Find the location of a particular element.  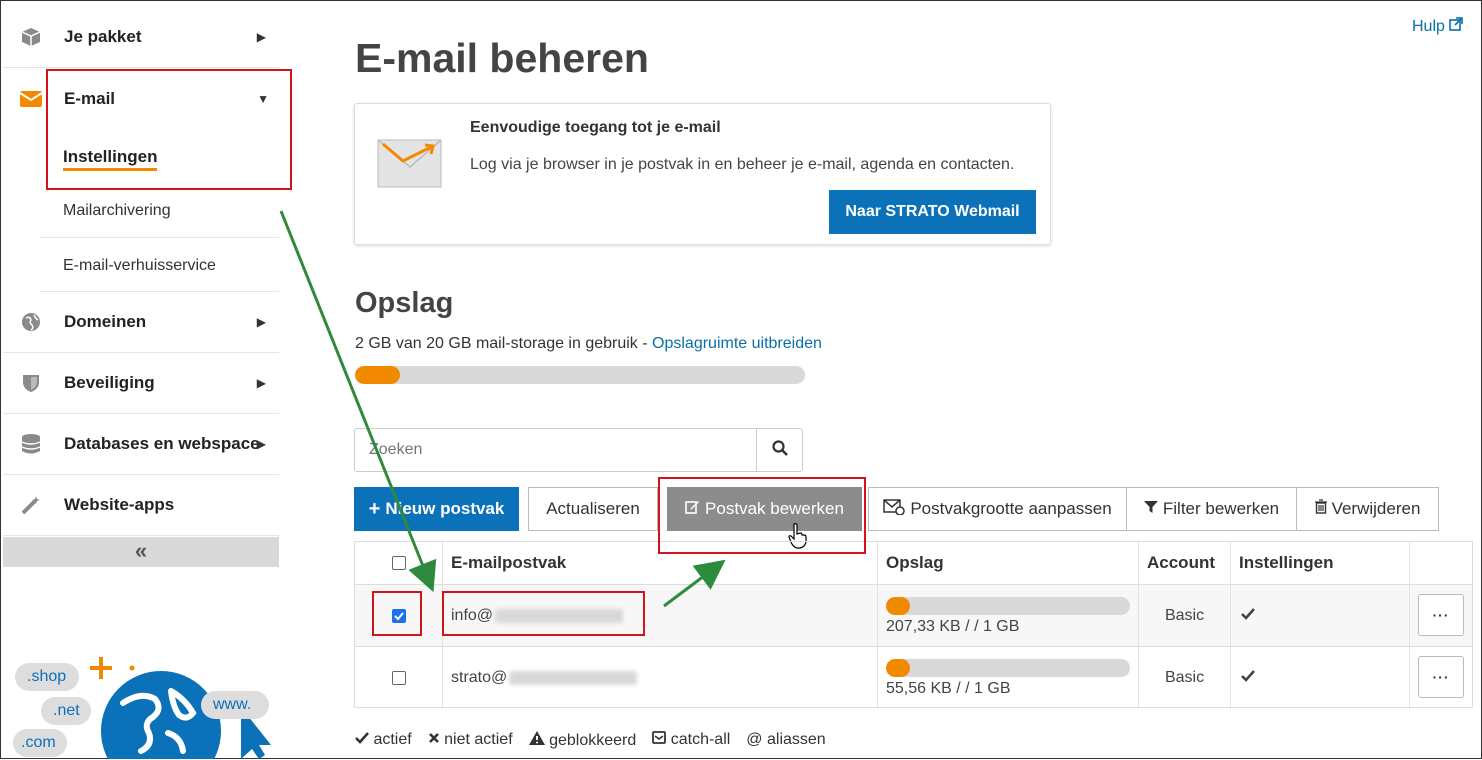

row-select-cell is located at coordinates (399, 678).